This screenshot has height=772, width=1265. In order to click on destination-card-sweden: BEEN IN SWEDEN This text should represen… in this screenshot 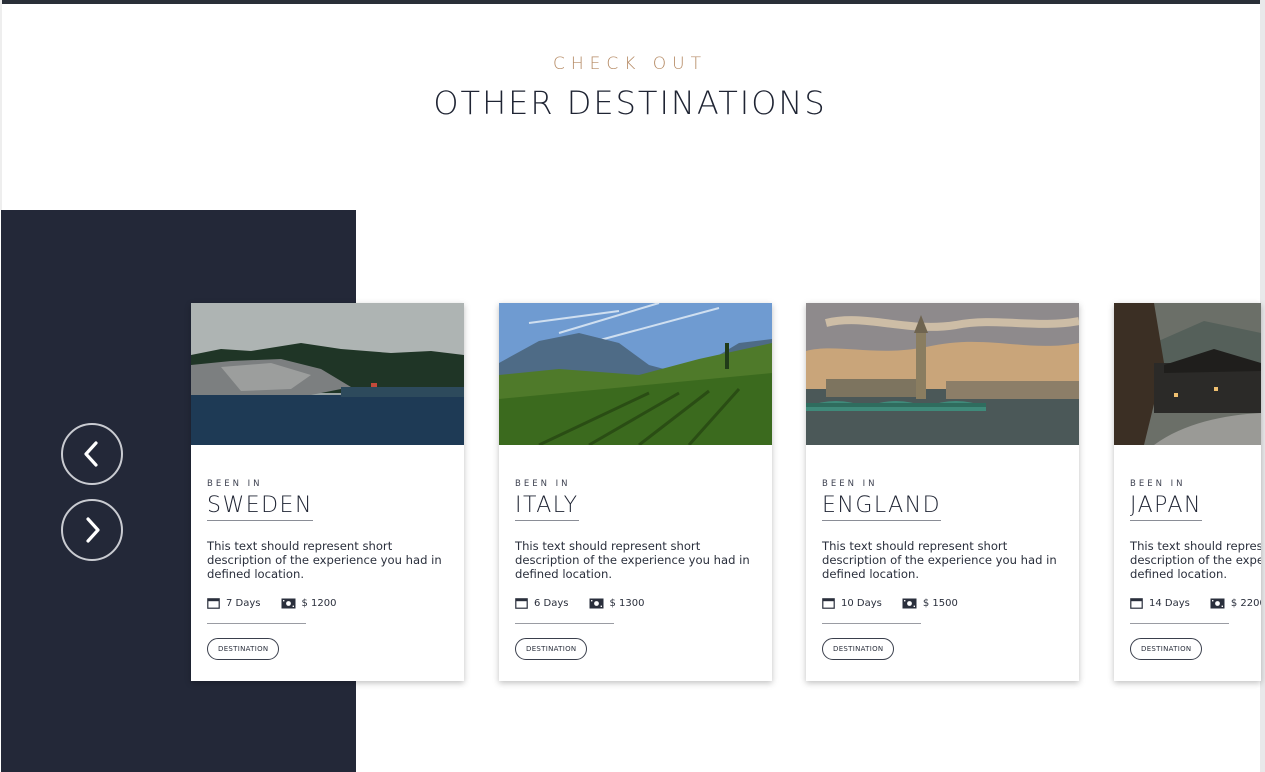, I will do `click(327, 492)`.